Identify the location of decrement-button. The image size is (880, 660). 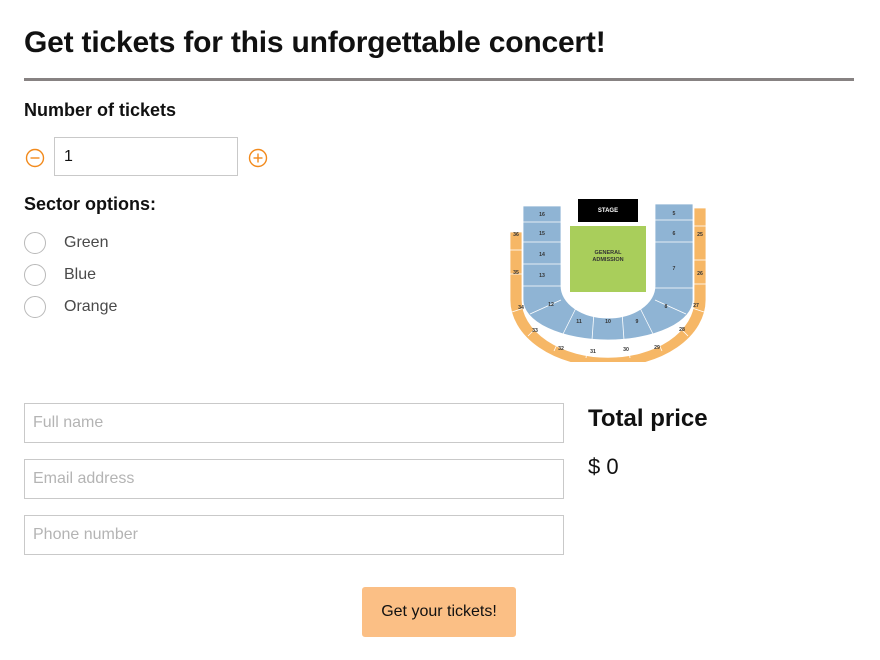
(35, 158).